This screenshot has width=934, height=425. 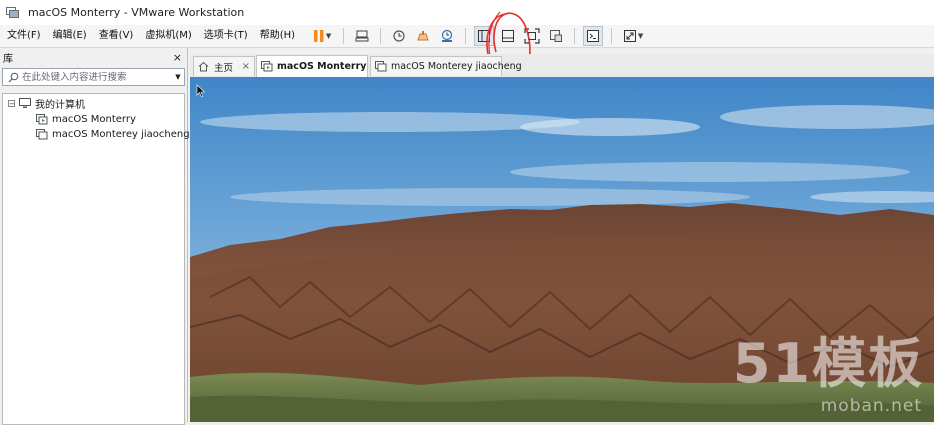 I want to click on thumbnail-bar-button, so click(x=508, y=36).